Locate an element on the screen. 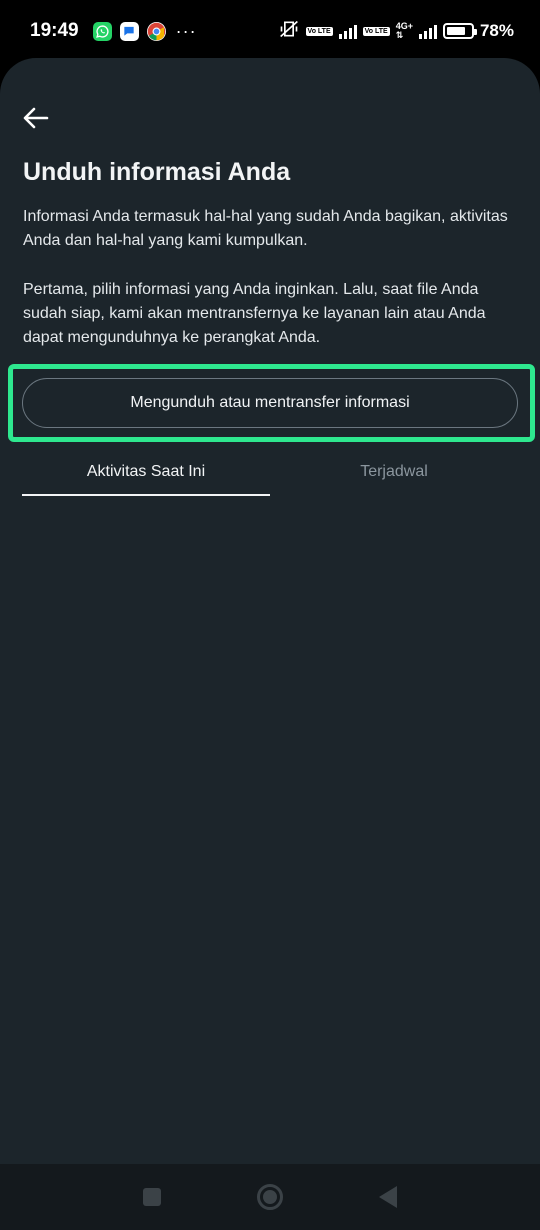 This screenshot has height=1230, width=540. system-back-button is located at coordinates (388, 1197).